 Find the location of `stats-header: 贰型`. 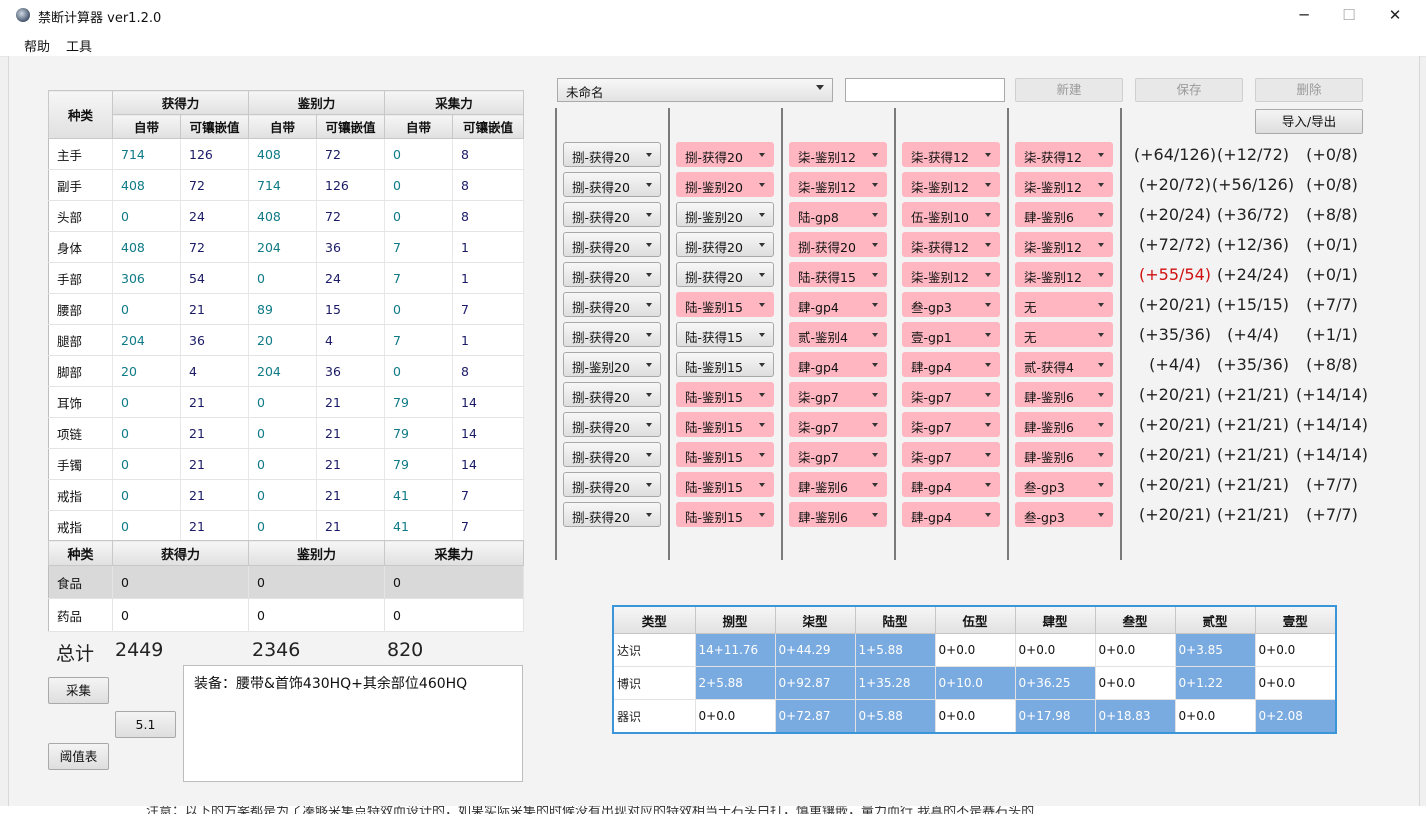

stats-header: 贰型 is located at coordinates (1215, 619).